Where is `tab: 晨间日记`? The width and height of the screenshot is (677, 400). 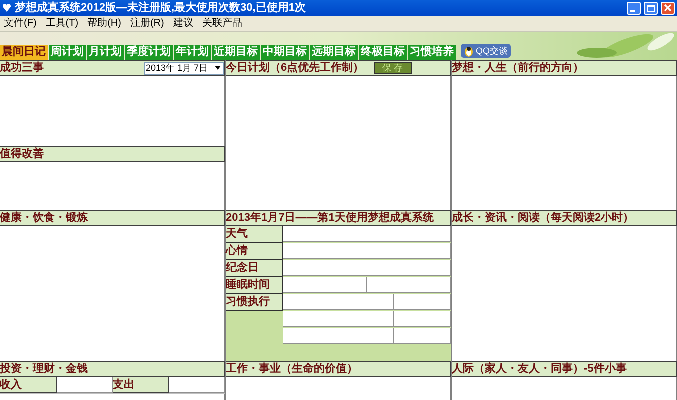
tab: 晨间日记 is located at coordinates (24, 52).